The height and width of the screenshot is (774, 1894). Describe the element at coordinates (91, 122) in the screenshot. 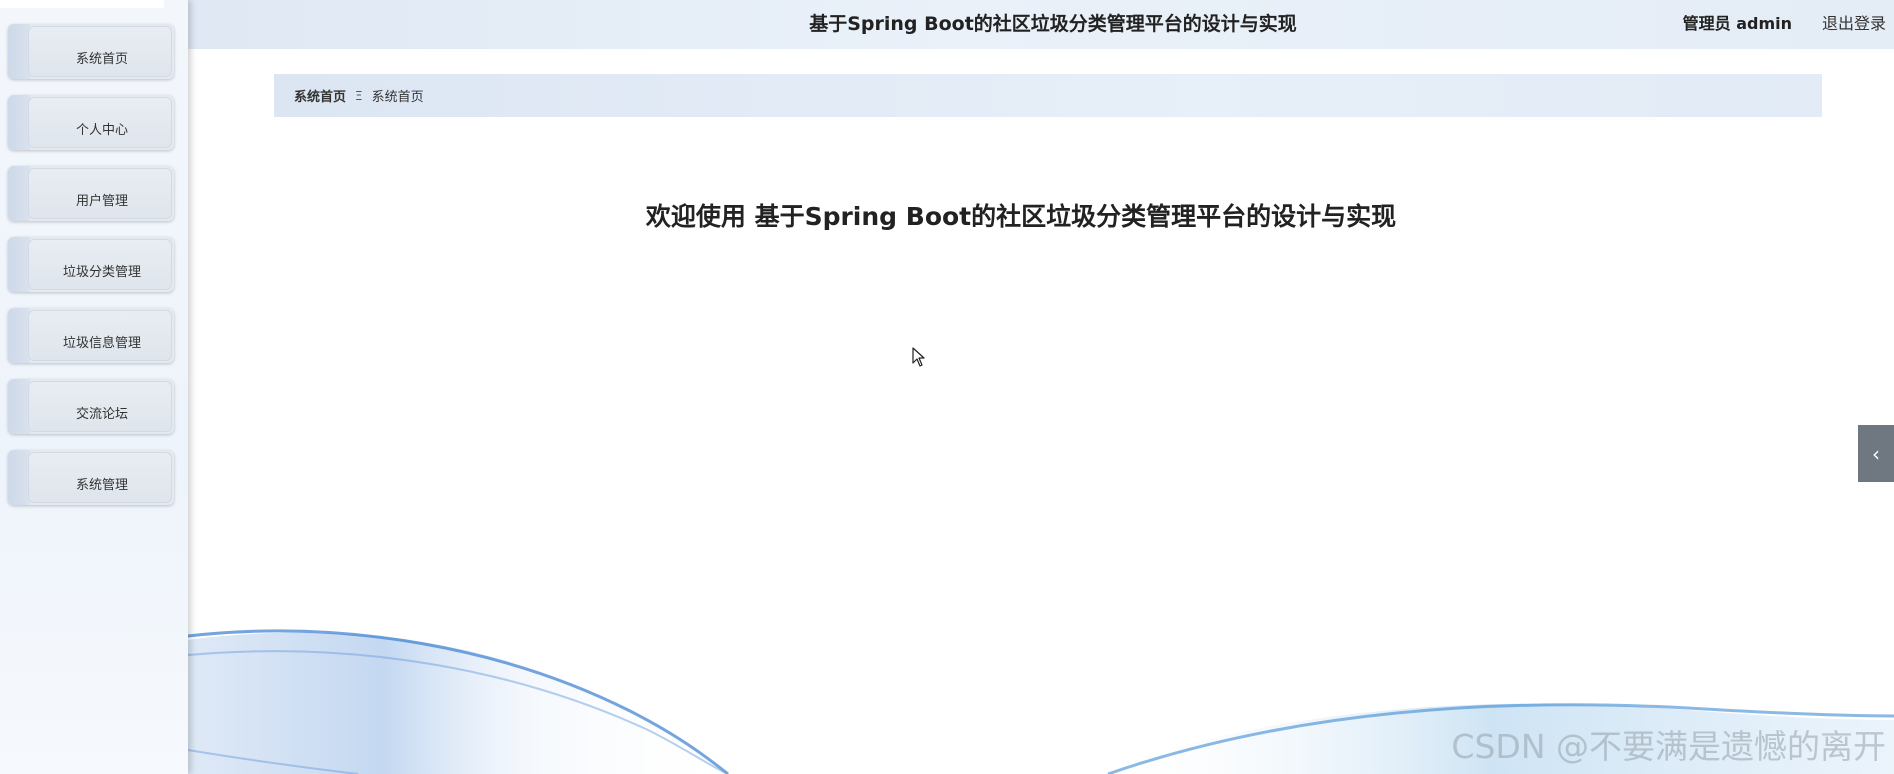

I see `sidebar-item-personal-center: 个人中心` at that location.